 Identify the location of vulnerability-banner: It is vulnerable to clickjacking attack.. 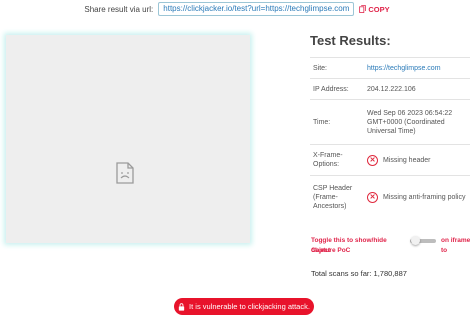
(244, 306).